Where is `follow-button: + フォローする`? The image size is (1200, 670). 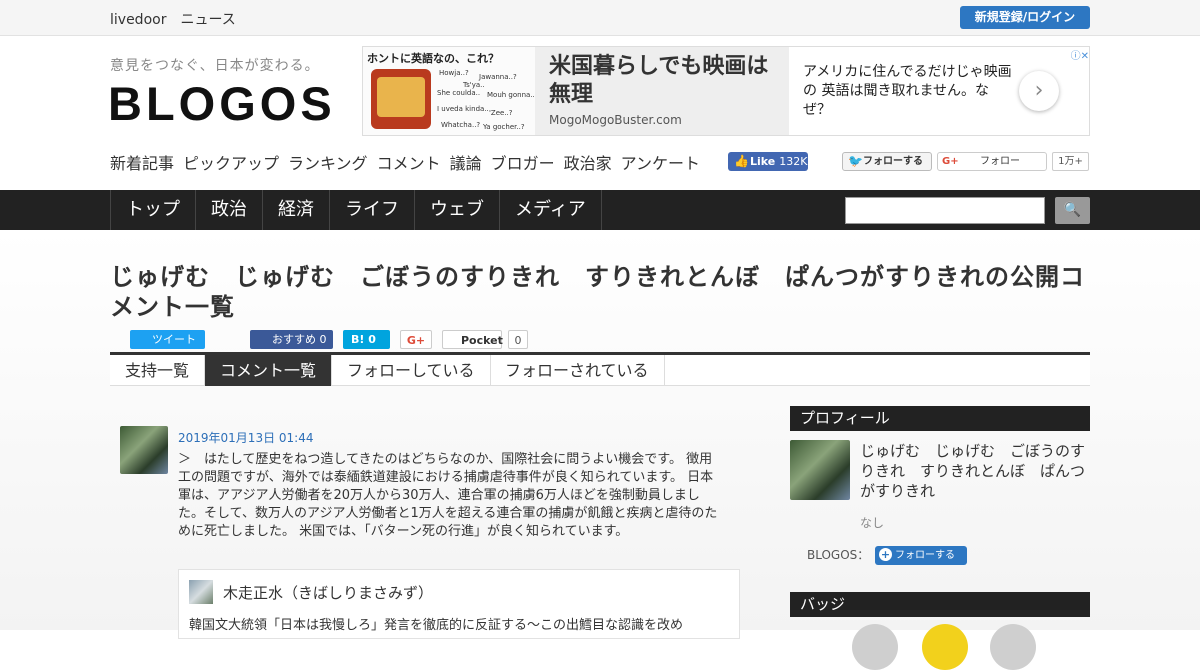
follow-button: + フォローする is located at coordinates (921, 555).